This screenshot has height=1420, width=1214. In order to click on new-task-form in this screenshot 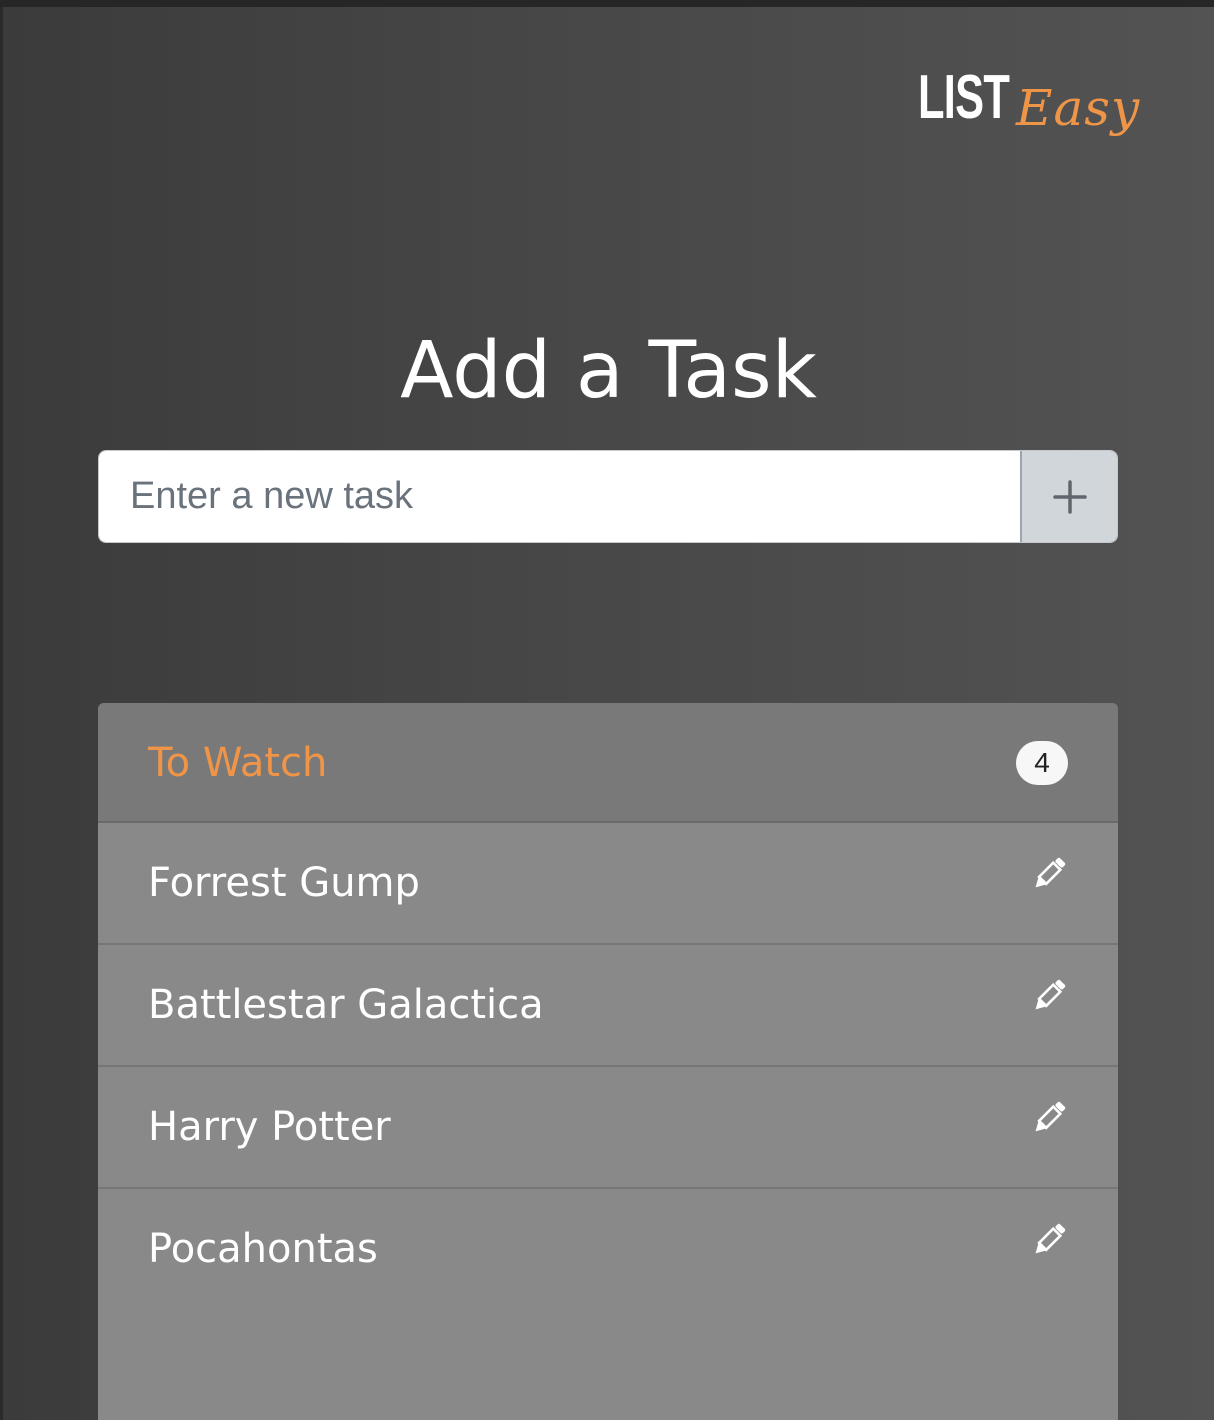, I will do `click(608, 496)`.